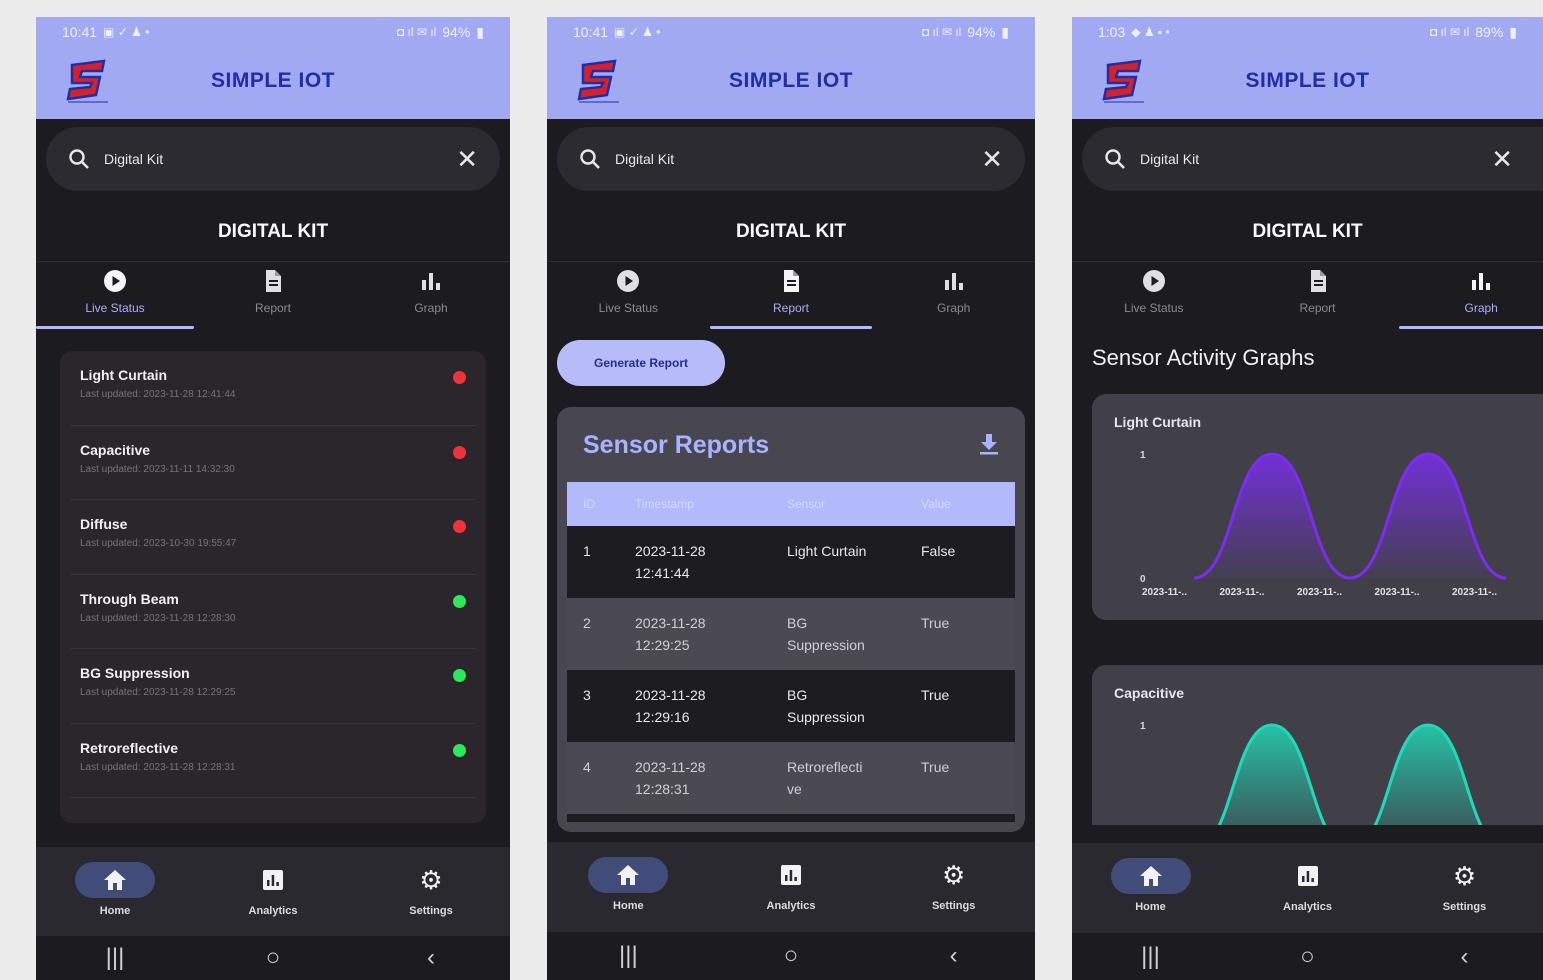  What do you see at coordinates (456, 32) in the screenshot?
I see `battery-level: 94%` at bounding box center [456, 32].